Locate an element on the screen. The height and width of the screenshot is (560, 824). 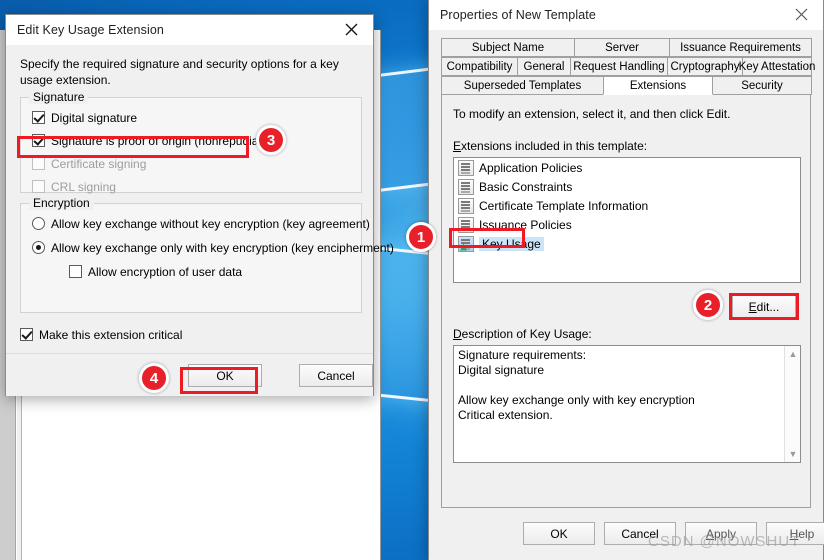
tab-general: General is located at coordinates (544, 66).